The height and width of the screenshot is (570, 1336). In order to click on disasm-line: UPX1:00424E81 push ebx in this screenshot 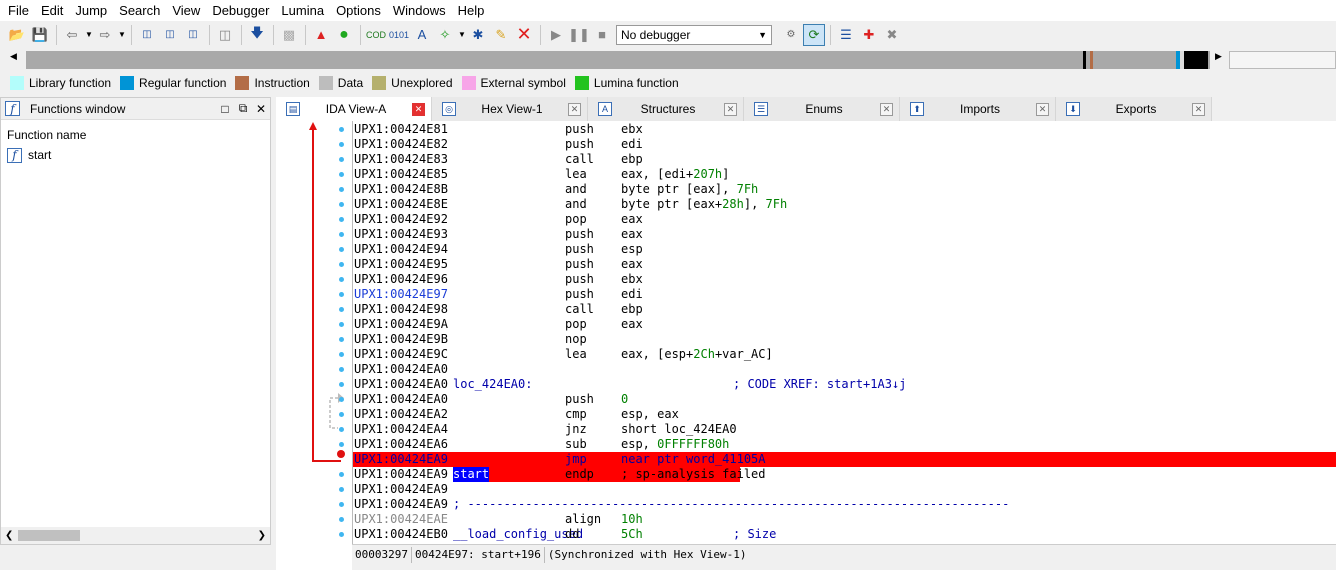, I will do `click(844, 129)`.